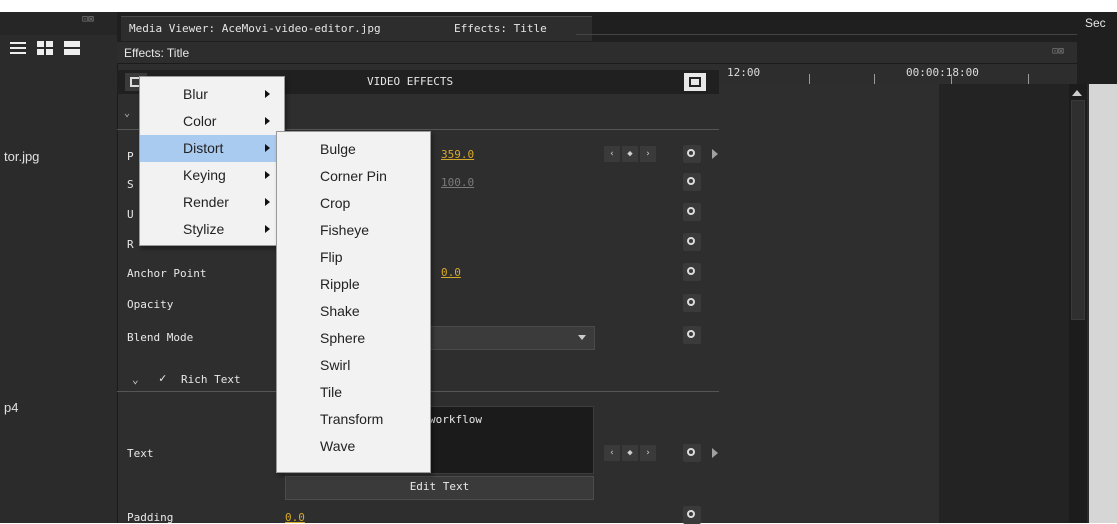  I want to click on menu-item-wave: Wave, so click(352, 446).